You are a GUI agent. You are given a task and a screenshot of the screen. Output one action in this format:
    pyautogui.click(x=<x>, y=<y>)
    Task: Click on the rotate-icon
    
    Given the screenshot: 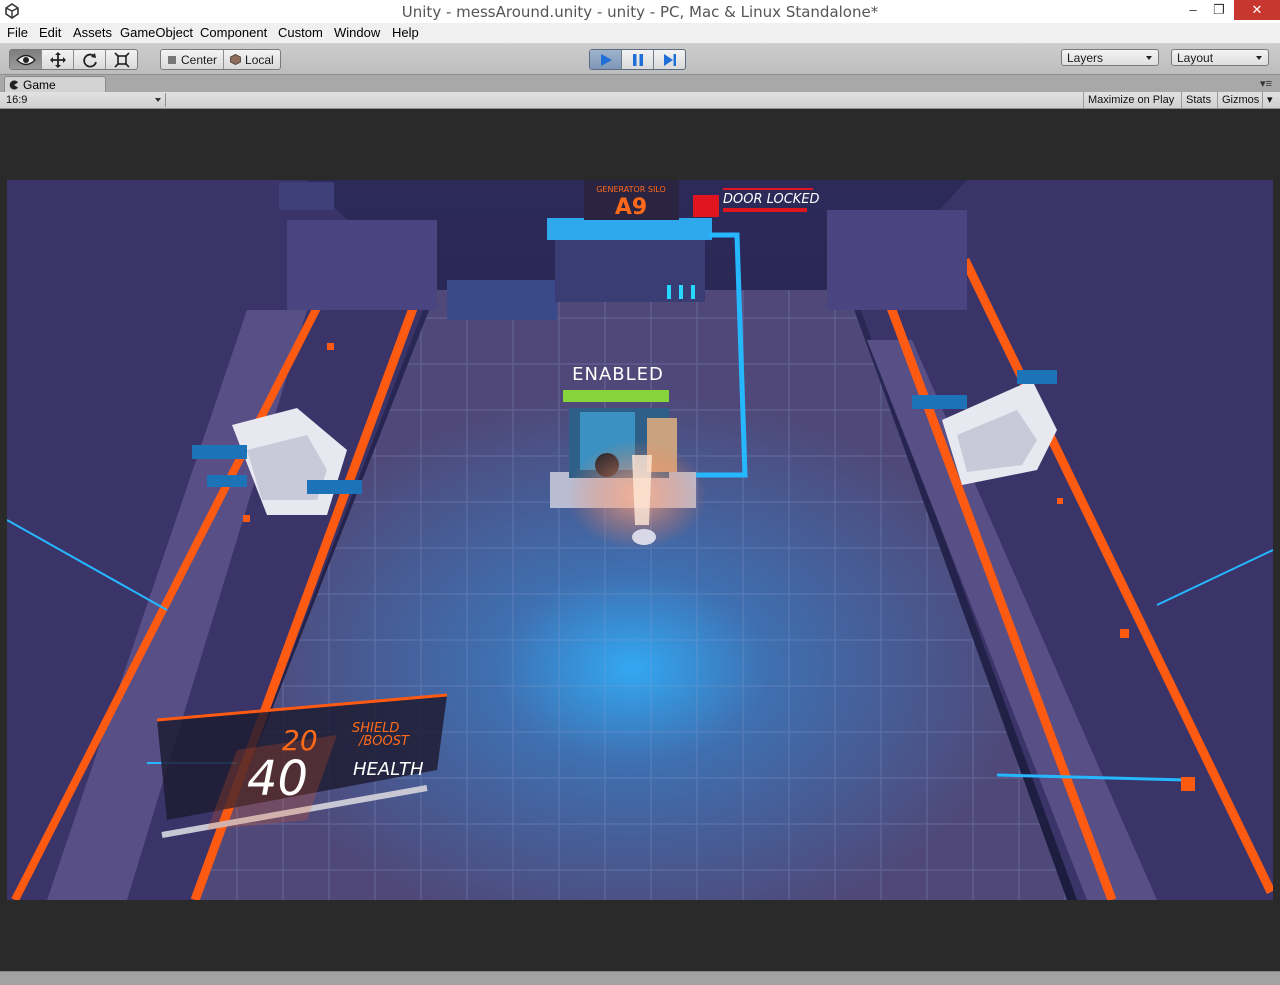 What is the action you would take?
    pyautogui.click(x=89, y=59)
    